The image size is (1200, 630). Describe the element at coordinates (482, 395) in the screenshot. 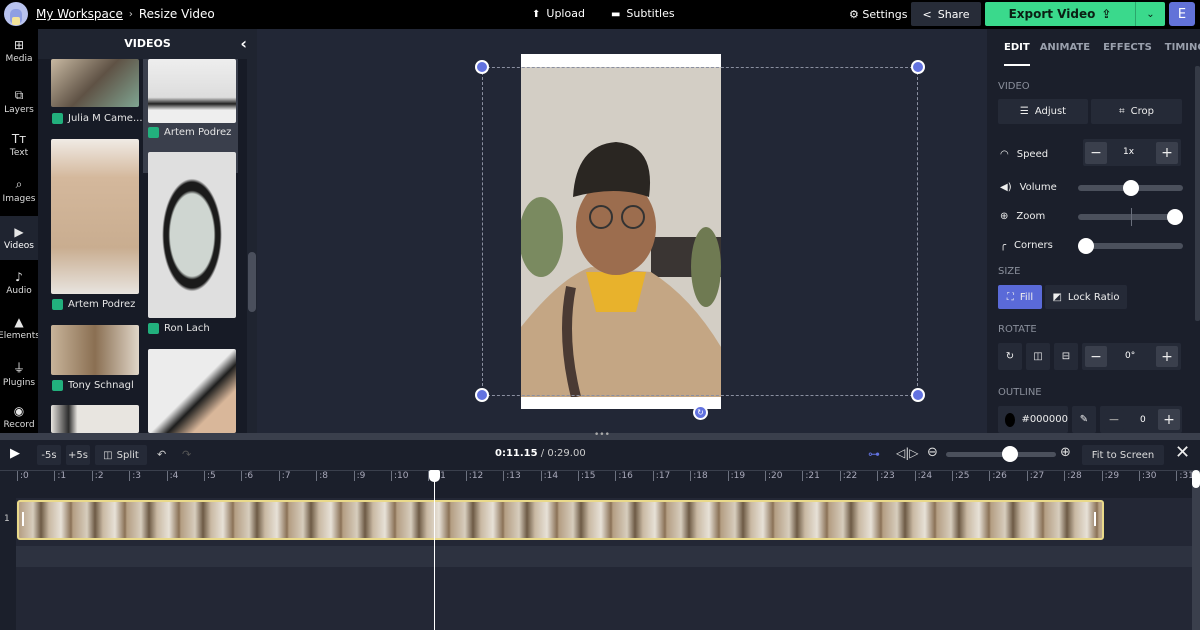

I see `resize-handle-bottom-left` at that location.